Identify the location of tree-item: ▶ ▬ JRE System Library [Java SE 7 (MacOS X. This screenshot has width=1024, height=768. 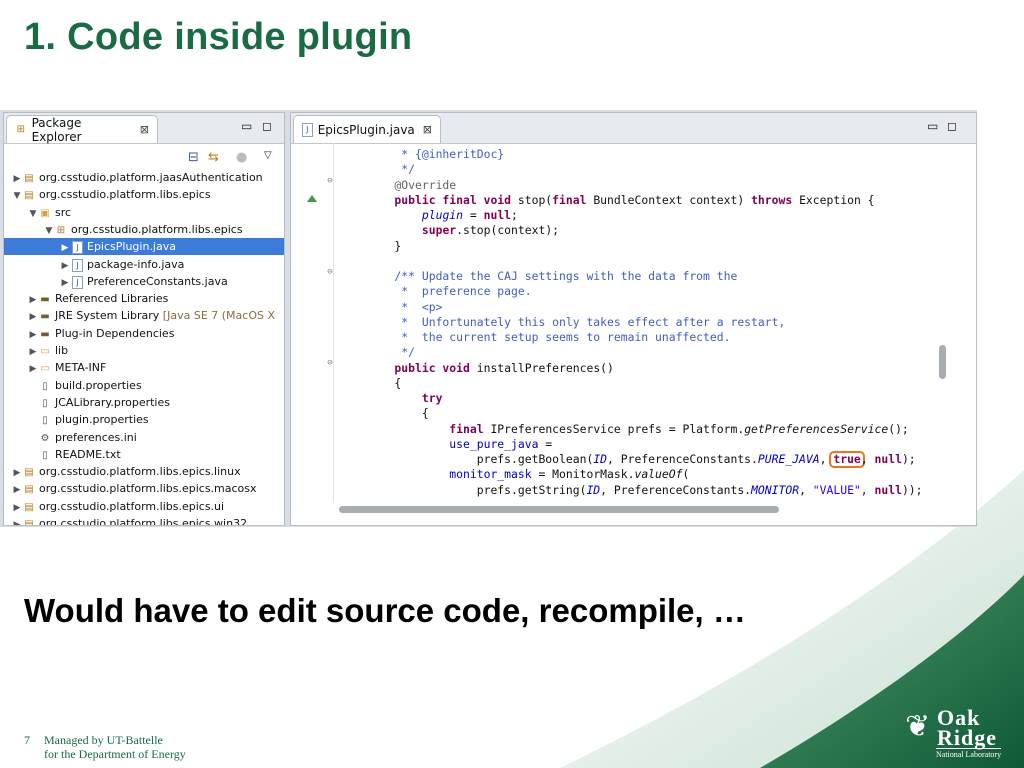
(144, 315).